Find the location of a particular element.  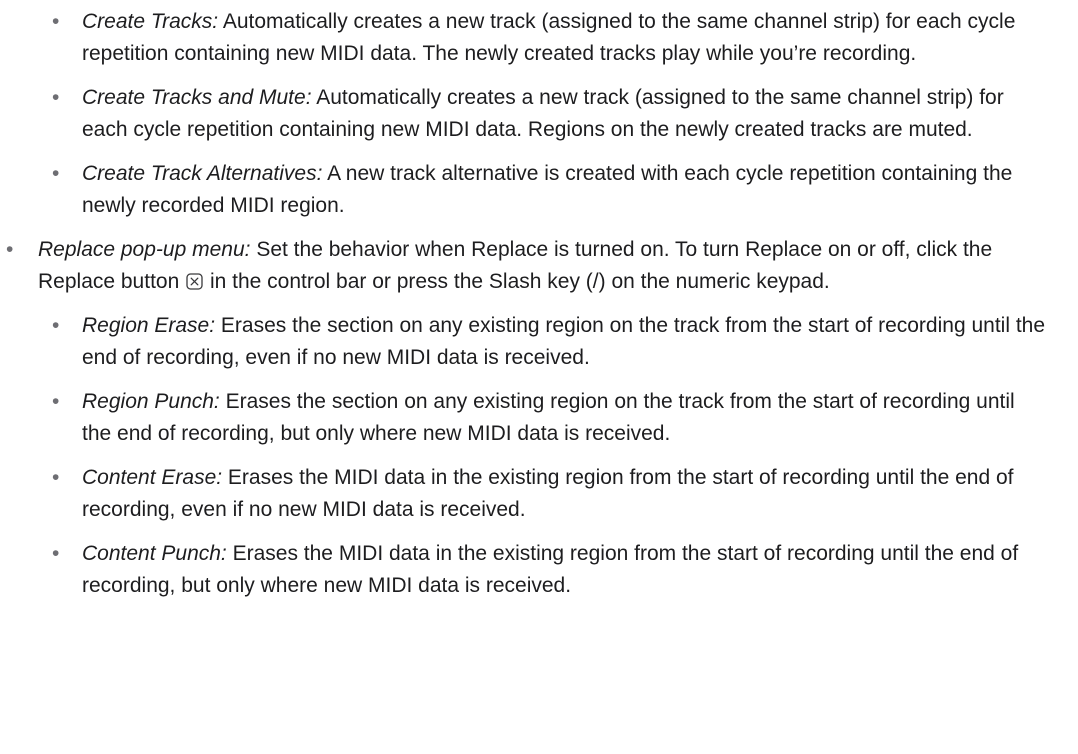

replace-button-icon is located at coordinates (194, 281).